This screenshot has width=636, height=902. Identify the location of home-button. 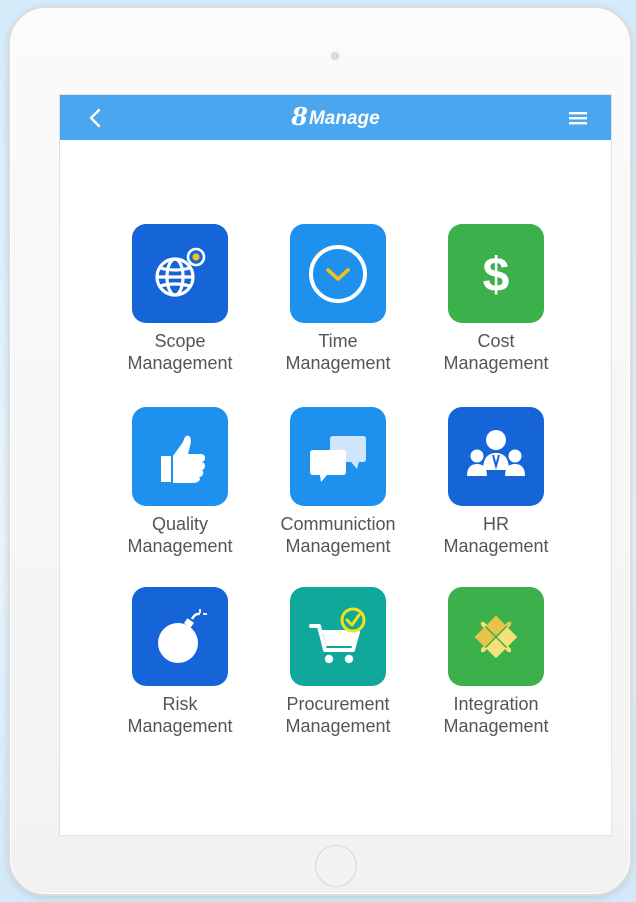
(336, 866).